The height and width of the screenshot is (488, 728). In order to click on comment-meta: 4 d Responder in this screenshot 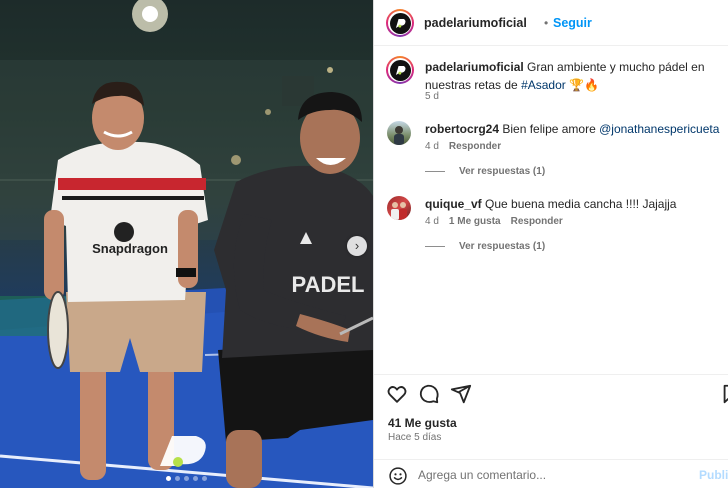, I will do `click(463, 146)`.